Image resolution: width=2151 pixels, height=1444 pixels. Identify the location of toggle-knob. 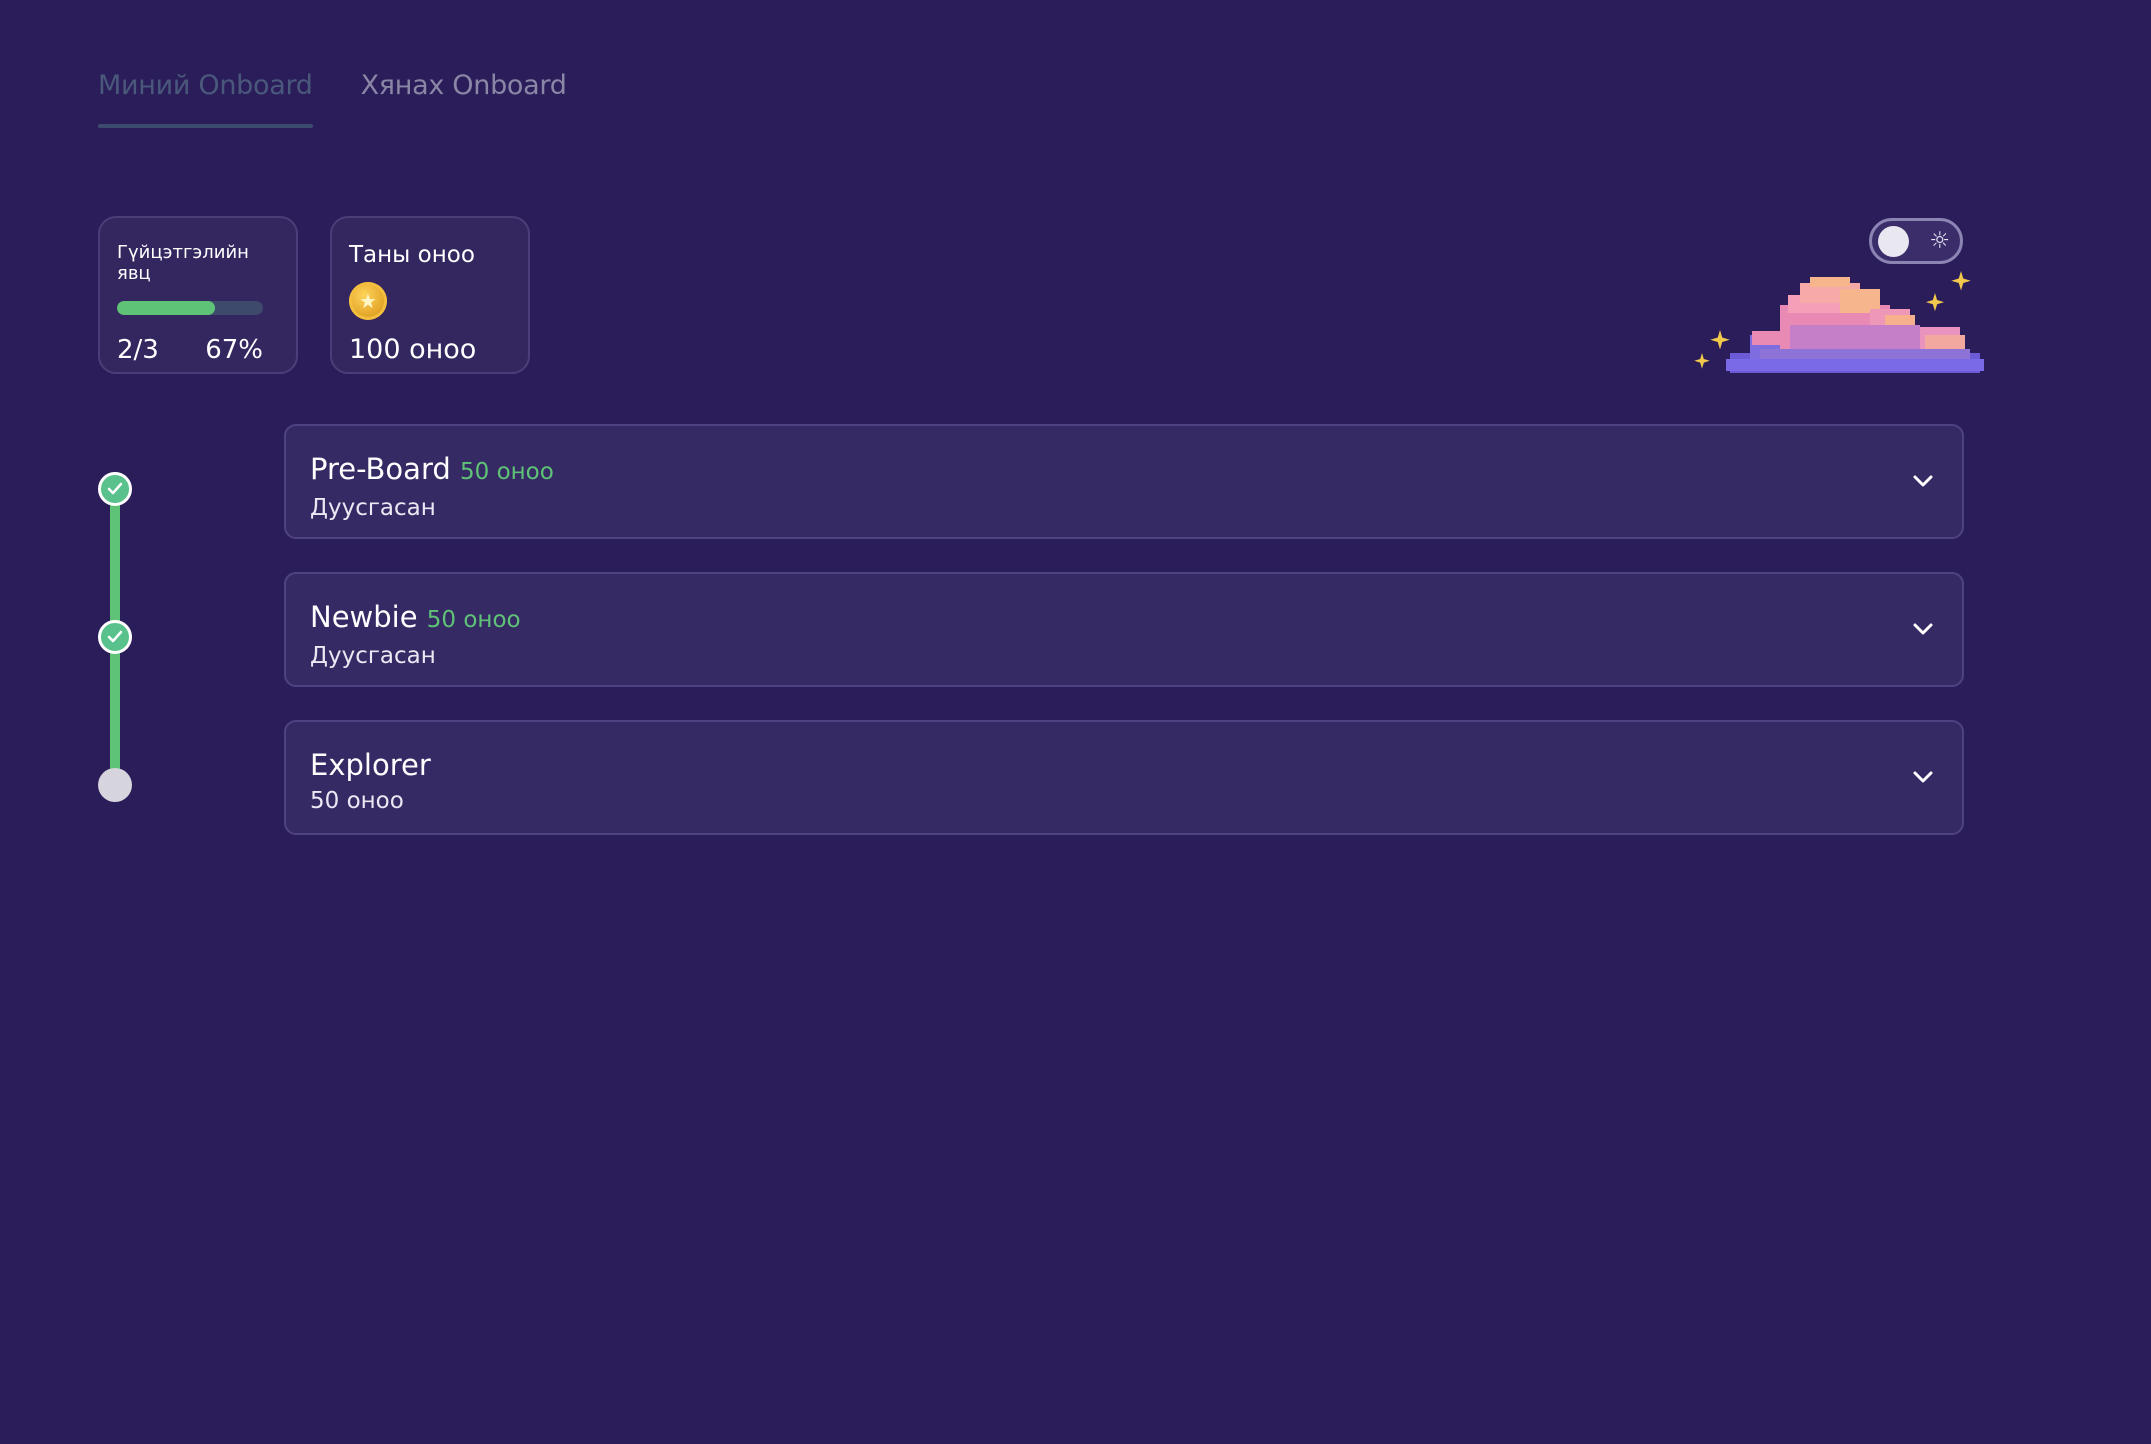
(1893, 241).